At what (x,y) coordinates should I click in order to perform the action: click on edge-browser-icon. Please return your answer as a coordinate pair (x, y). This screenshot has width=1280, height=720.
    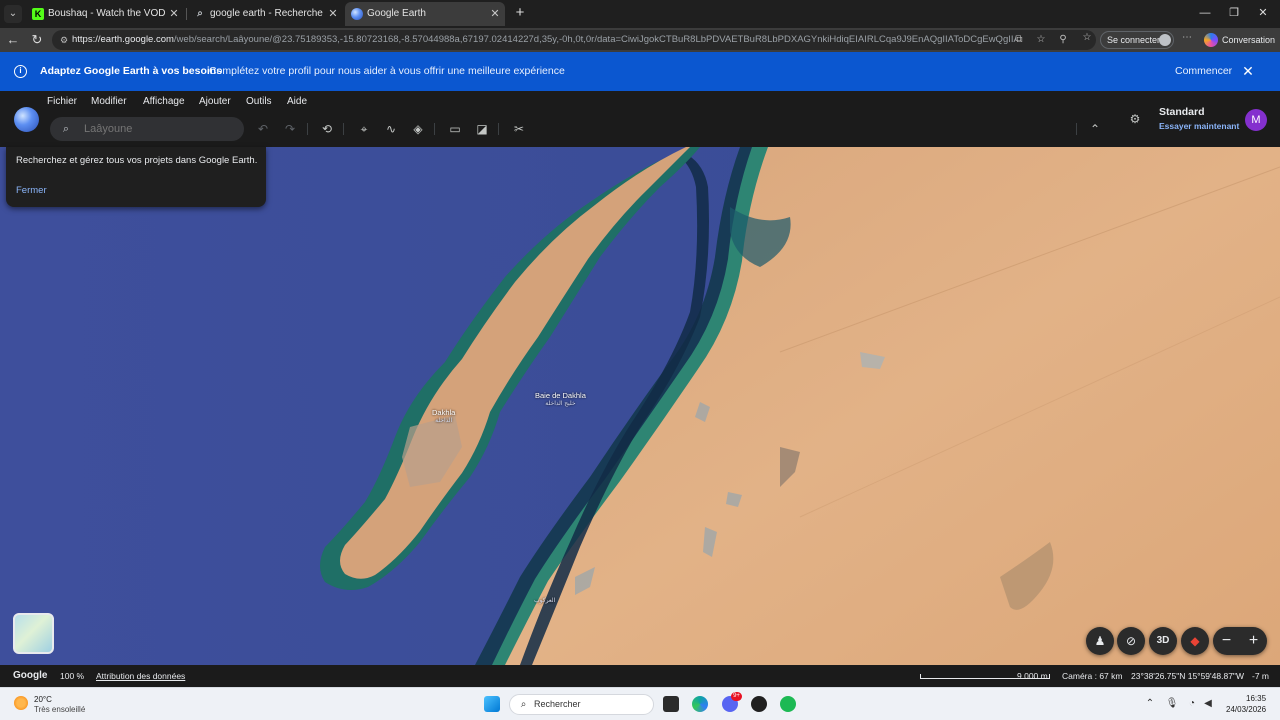
    Looking at the image, I should click on (700, 704).